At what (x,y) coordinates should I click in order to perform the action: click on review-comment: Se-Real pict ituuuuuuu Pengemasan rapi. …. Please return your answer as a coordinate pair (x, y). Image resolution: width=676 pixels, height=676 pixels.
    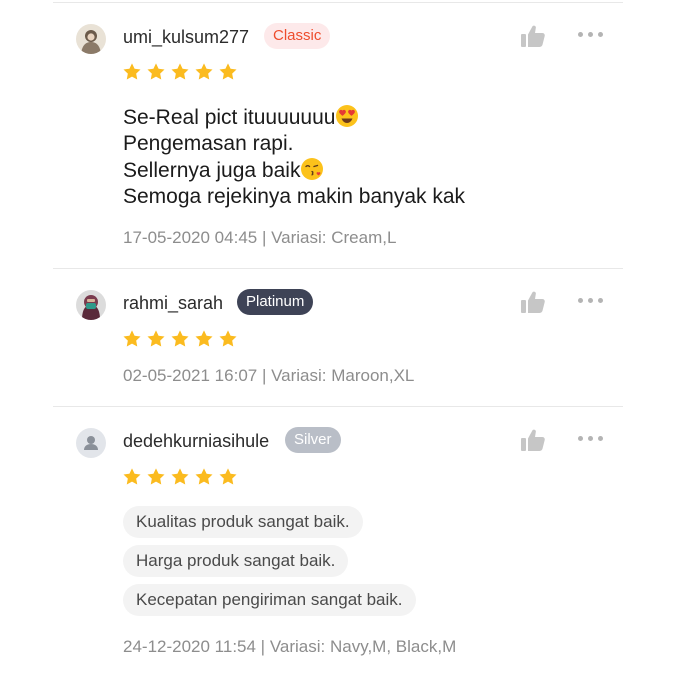
    Looking at the image, I should click on (294, 157).